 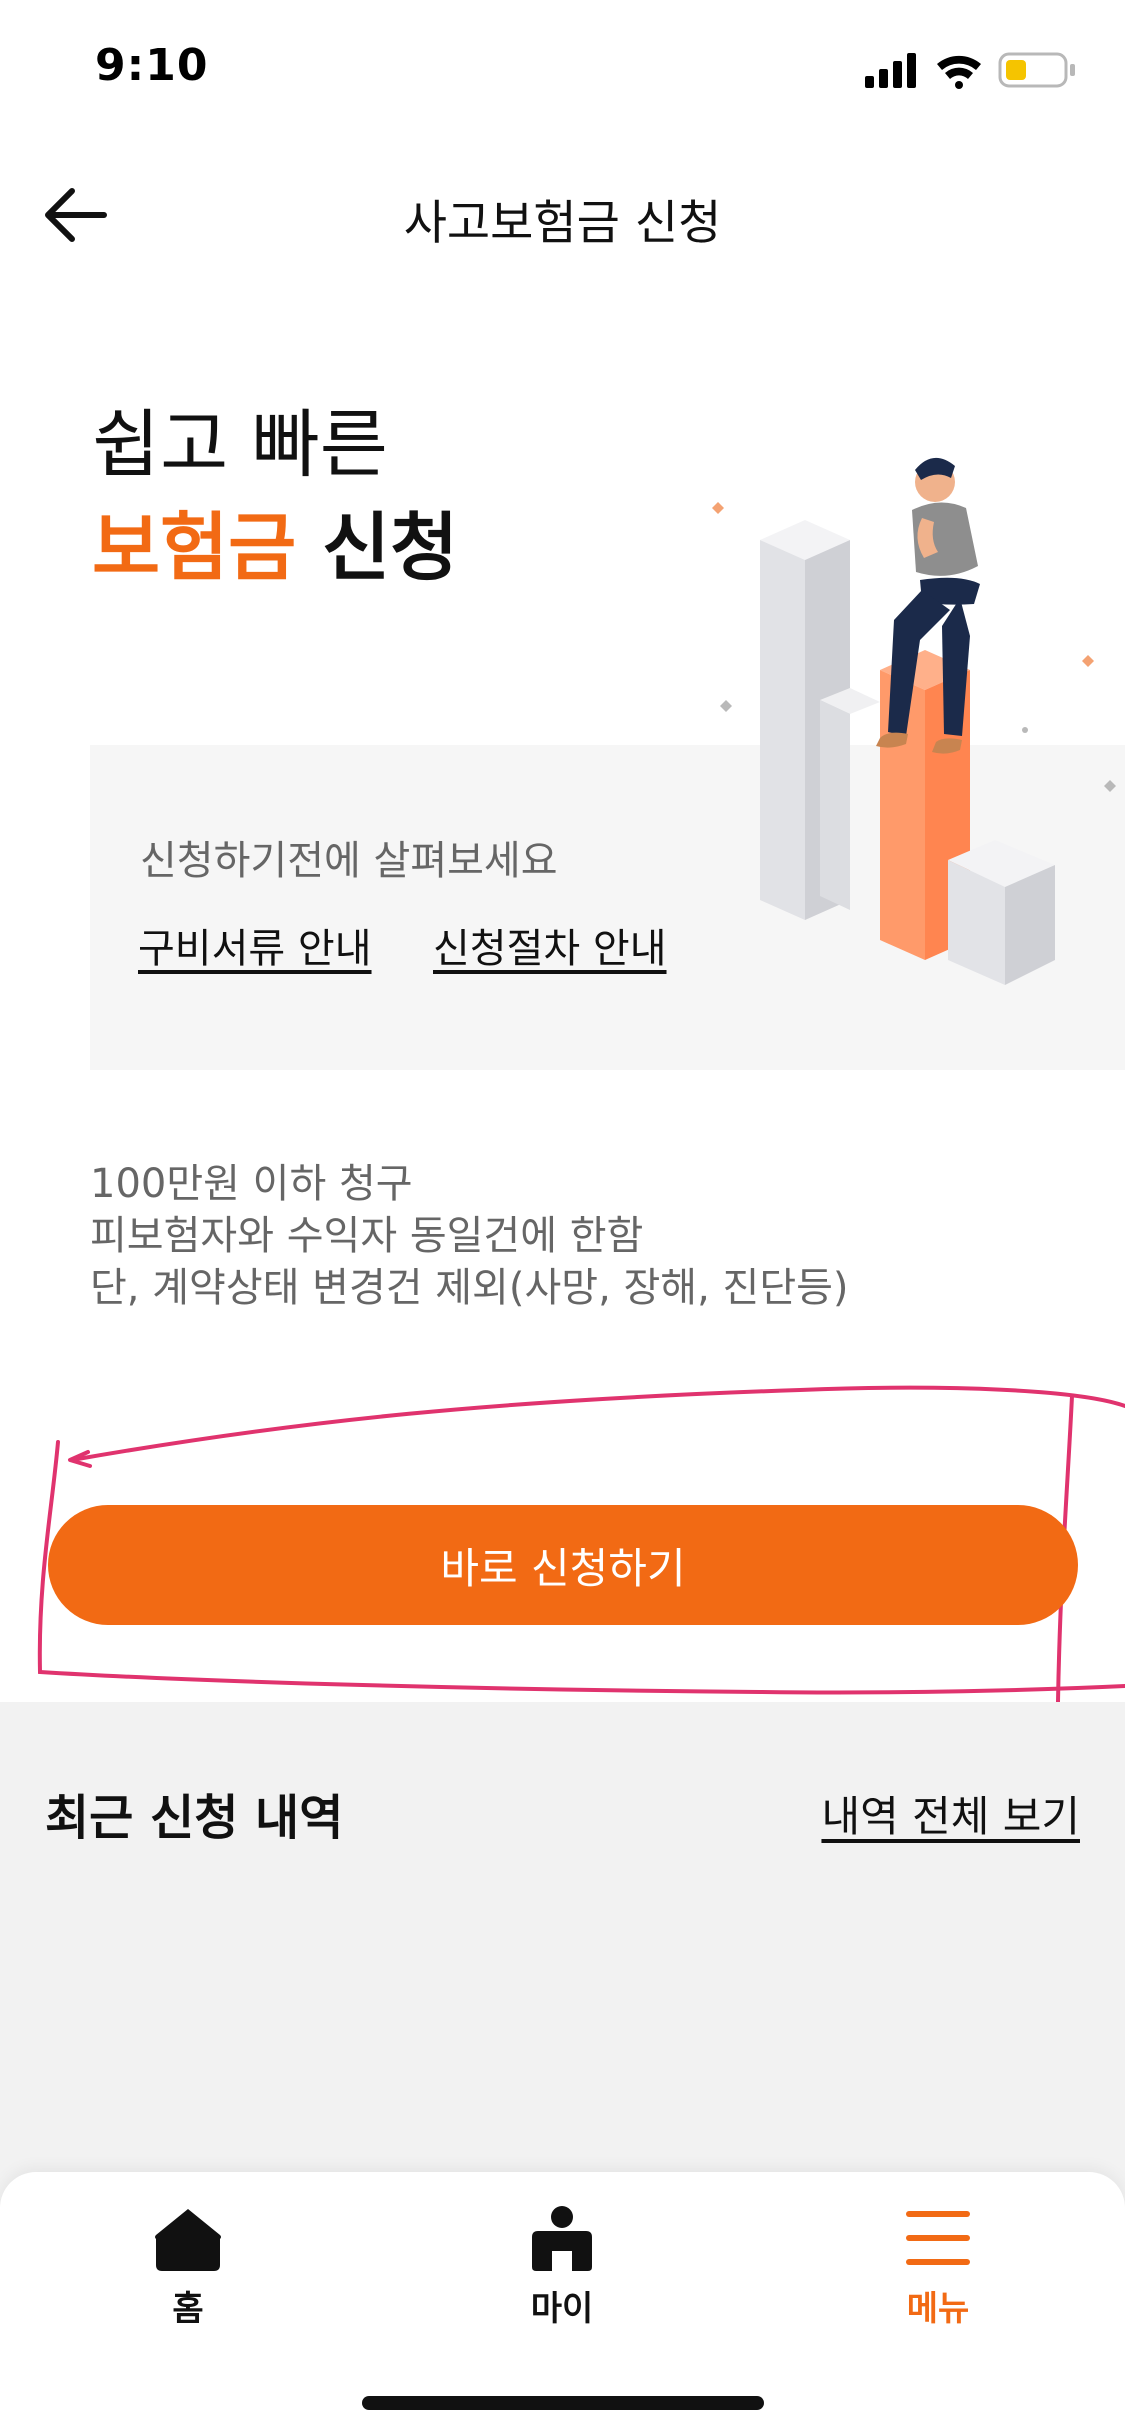 What do you see at coordinates (377, 548) in the screenshot?
I see `hero-rest-text: 신청` at bounding box center [377, 548].